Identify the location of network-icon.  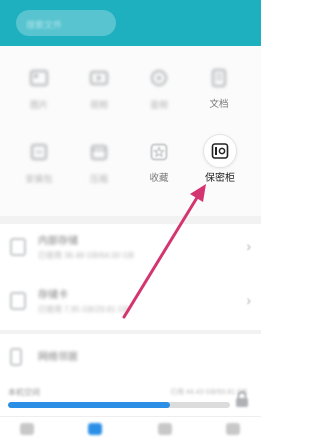
(16, 357).